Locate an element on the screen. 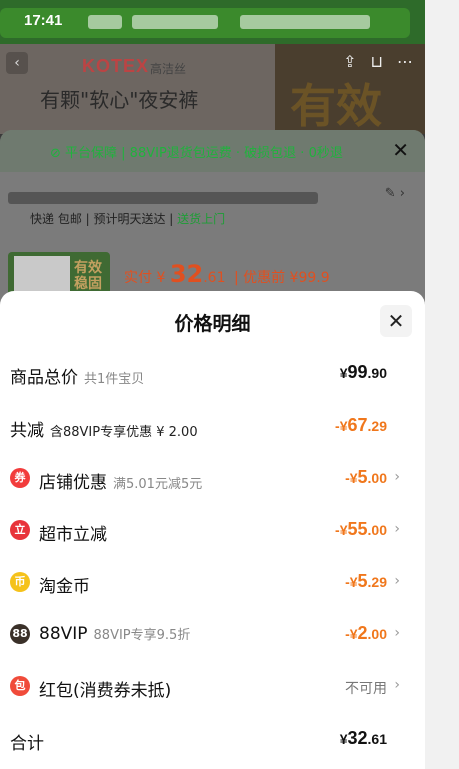 The height and width of the screenshot is (769, 459). row-supermarket-discount: 立 超市立减 -¥55.00 › is located at coordinates (212, 531).